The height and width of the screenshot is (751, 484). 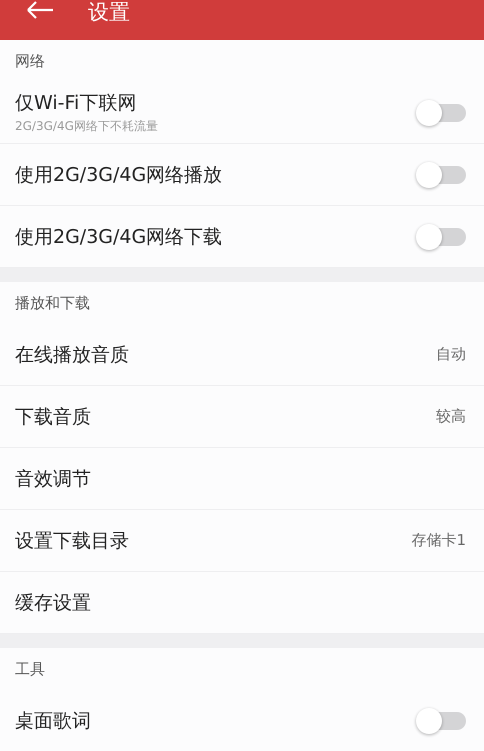 What do you see at coordinates (53, 417) in the screenshot?
I see `row-label: 下载音质` at bounding box center [53, 417].